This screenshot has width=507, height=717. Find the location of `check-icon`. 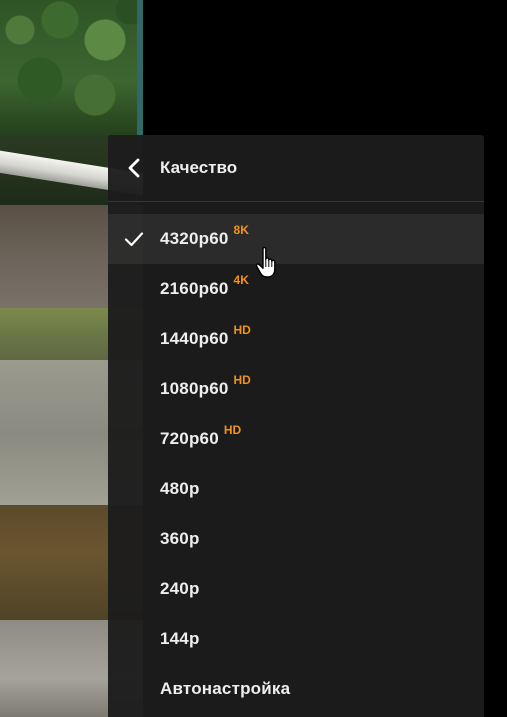

check-icon is located at coordinates (134, 239).